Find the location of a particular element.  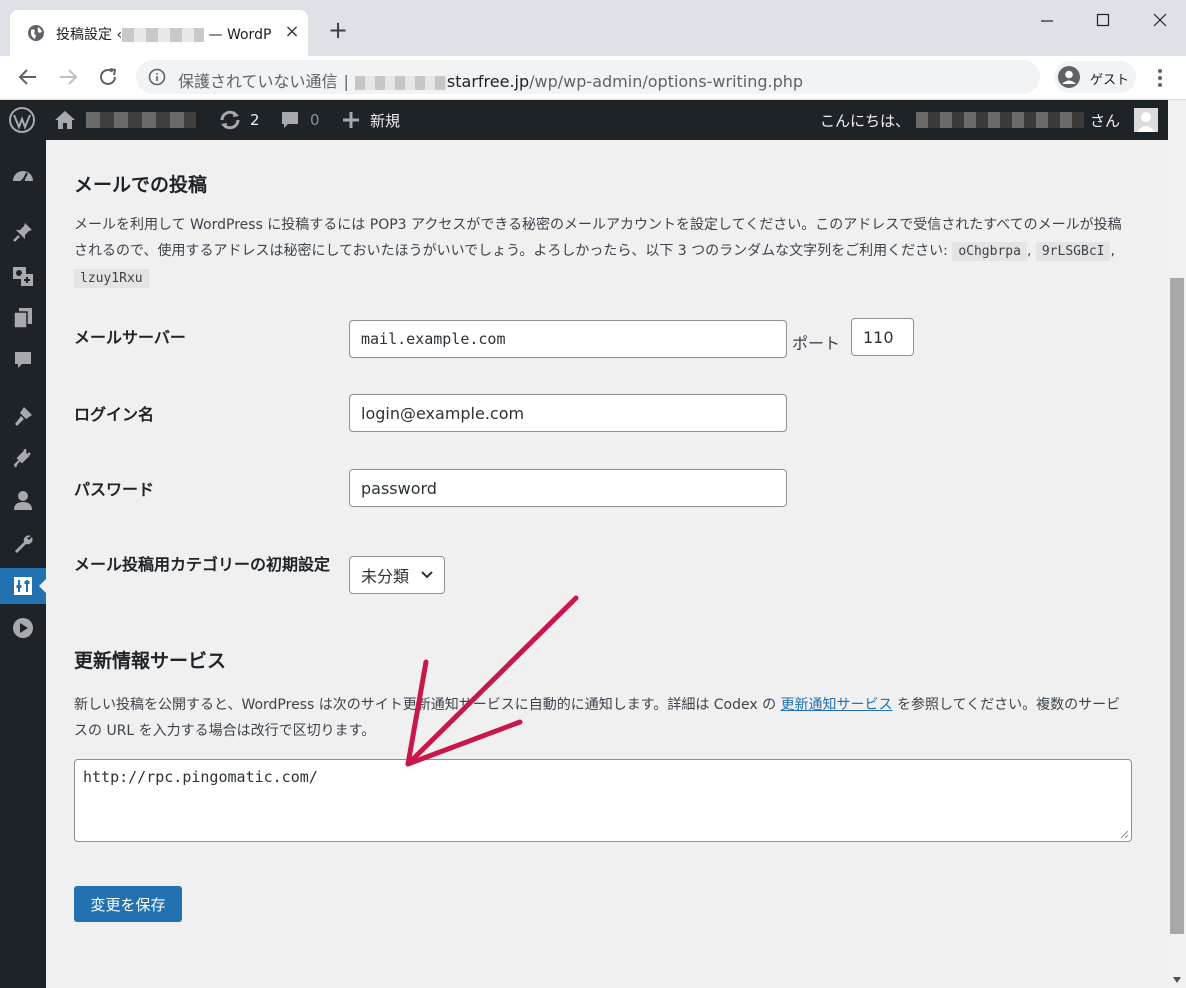

ping-sites-textarea: http://rpc.pingomatic.com/ is located at coordinates (603, 800).